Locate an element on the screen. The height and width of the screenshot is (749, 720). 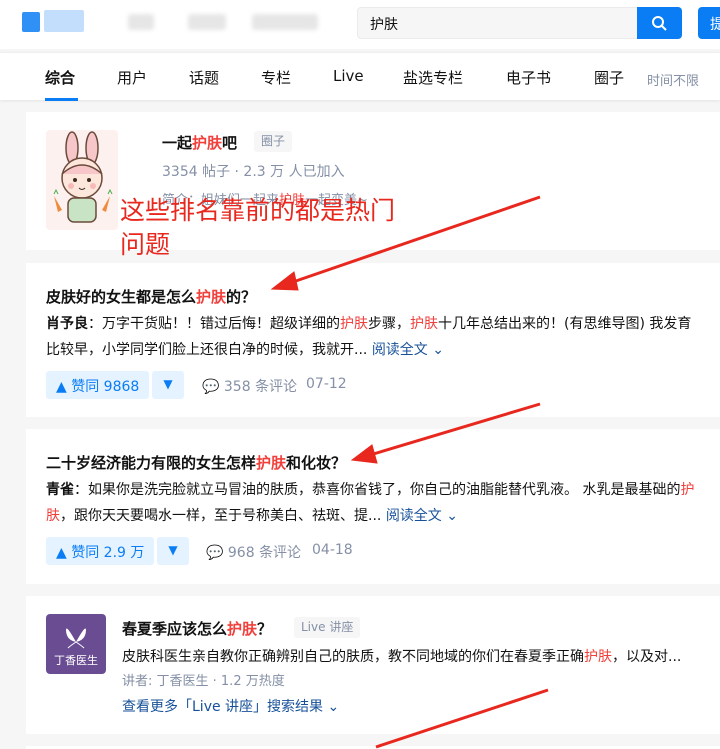
tab-users: 用户 is located at coordinates (132, 77).